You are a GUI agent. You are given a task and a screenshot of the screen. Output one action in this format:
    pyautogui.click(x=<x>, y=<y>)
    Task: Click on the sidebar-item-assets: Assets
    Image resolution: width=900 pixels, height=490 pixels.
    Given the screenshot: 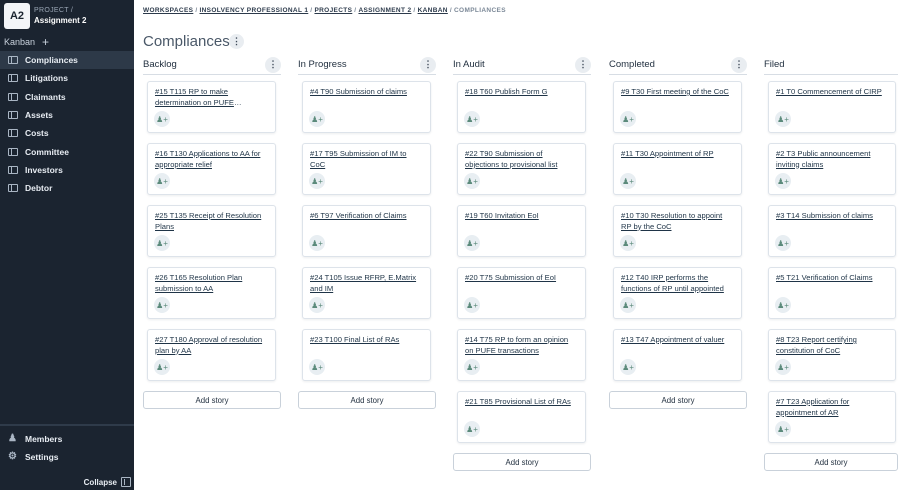 What is the action you would take?
    pyautogui.click(x=67, y=115)
    